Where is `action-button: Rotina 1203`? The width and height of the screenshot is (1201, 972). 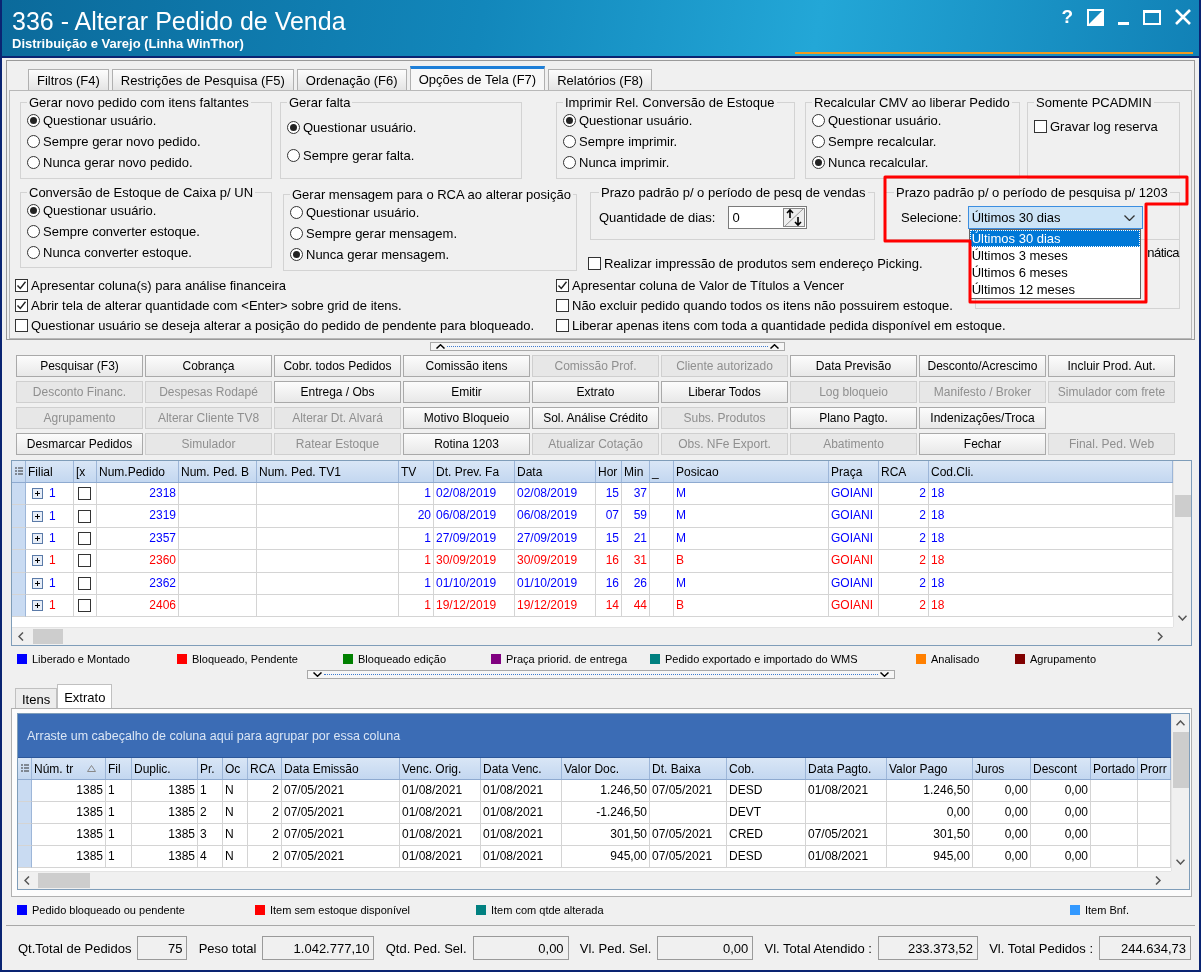
action-button: Rotina 1203 is located at coordinates (466, 444).